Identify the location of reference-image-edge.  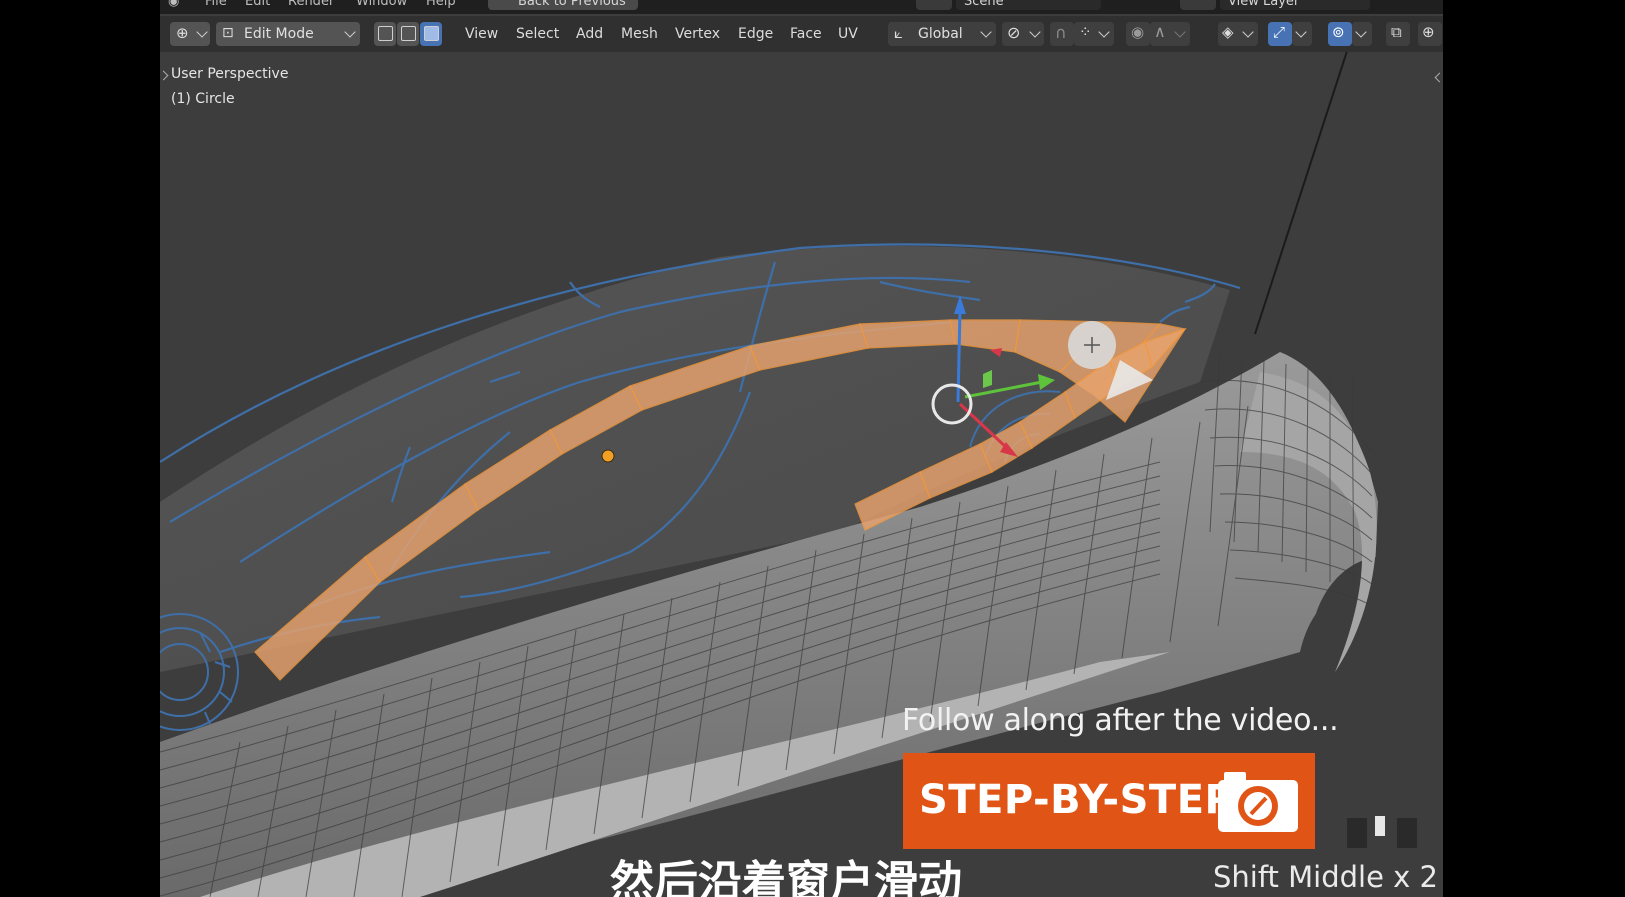
(1301, 193).